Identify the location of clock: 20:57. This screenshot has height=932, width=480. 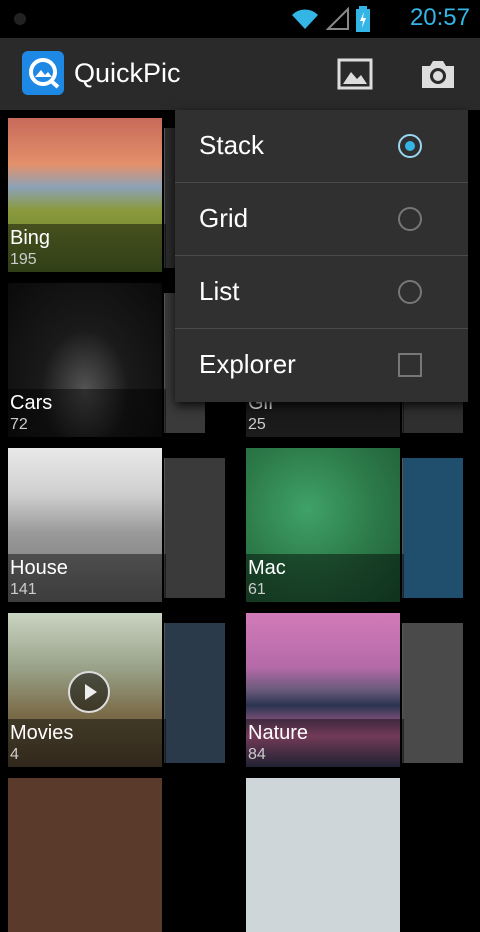
(439, 17).